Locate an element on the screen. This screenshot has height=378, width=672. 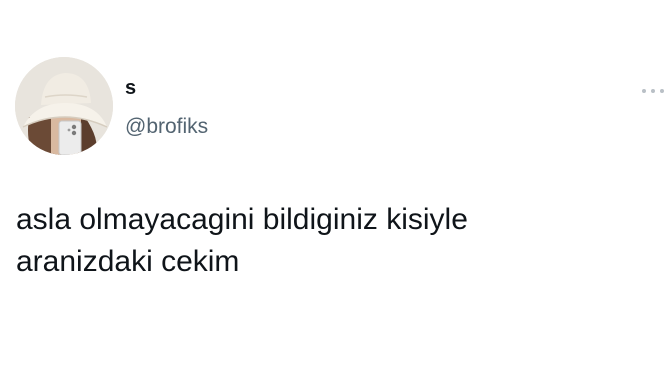
bucket-hat-person-avatar-icon is located at coordinates (64, 106).